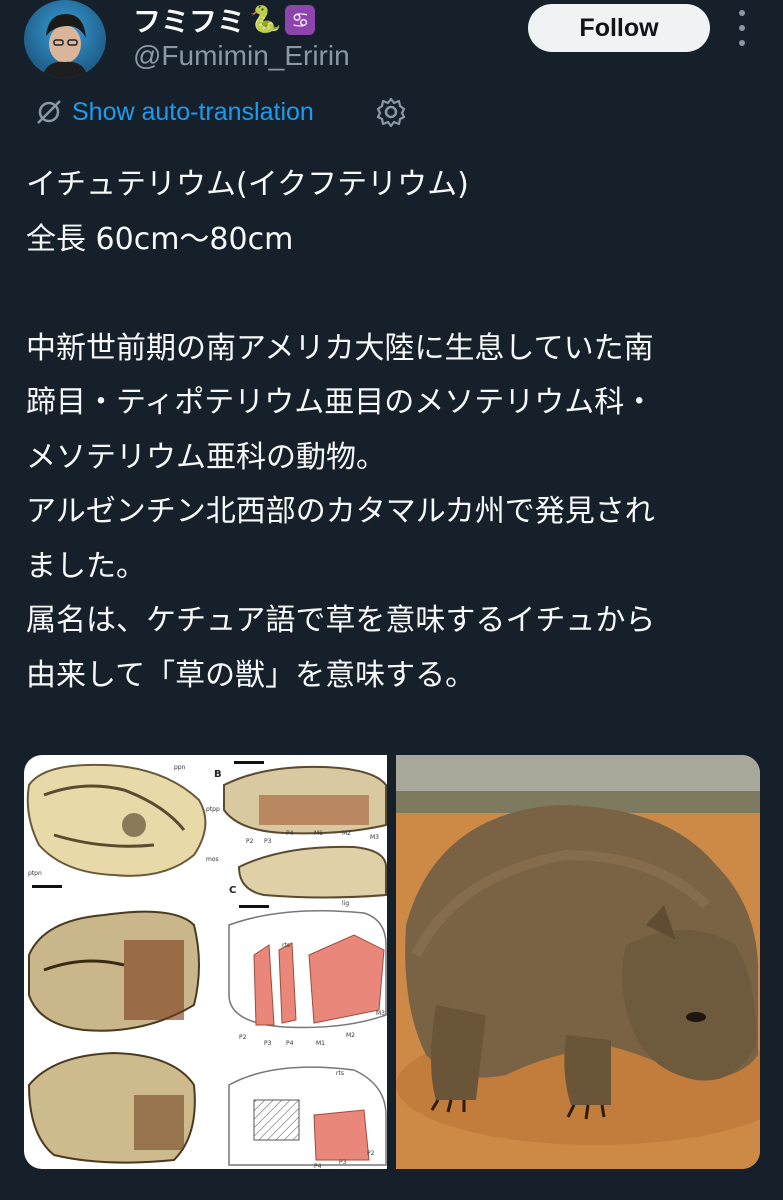 This screenshot has width=783, height=1200. Describe the element at coordinates (350, 1035) in the screenshot. I see `tooth-label-m2-c: M2` at that location.